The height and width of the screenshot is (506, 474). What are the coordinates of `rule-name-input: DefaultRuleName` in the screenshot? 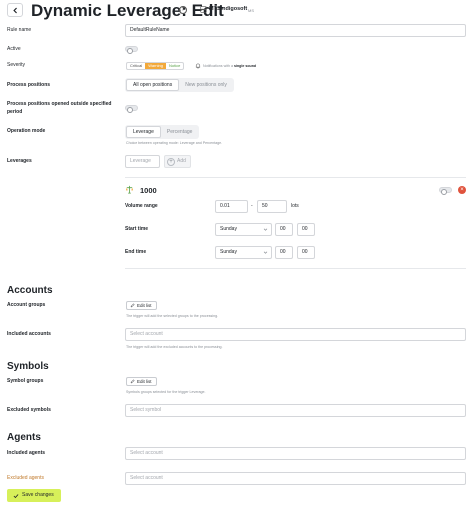 It's located at (295, 30).